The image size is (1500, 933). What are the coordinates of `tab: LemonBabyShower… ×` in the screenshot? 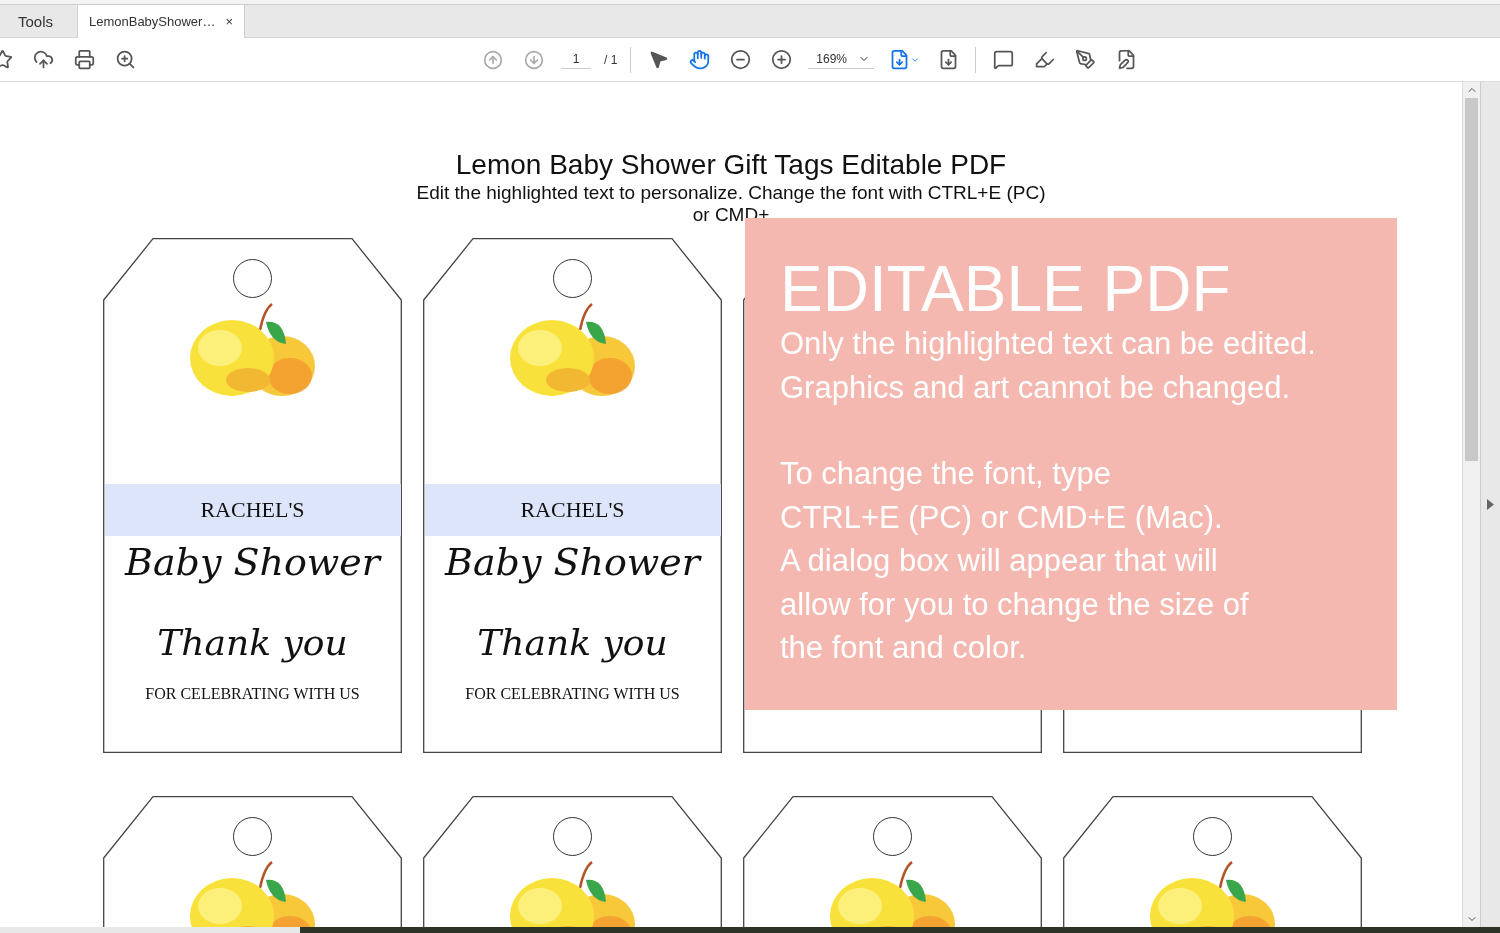 It's located at (161, 21).